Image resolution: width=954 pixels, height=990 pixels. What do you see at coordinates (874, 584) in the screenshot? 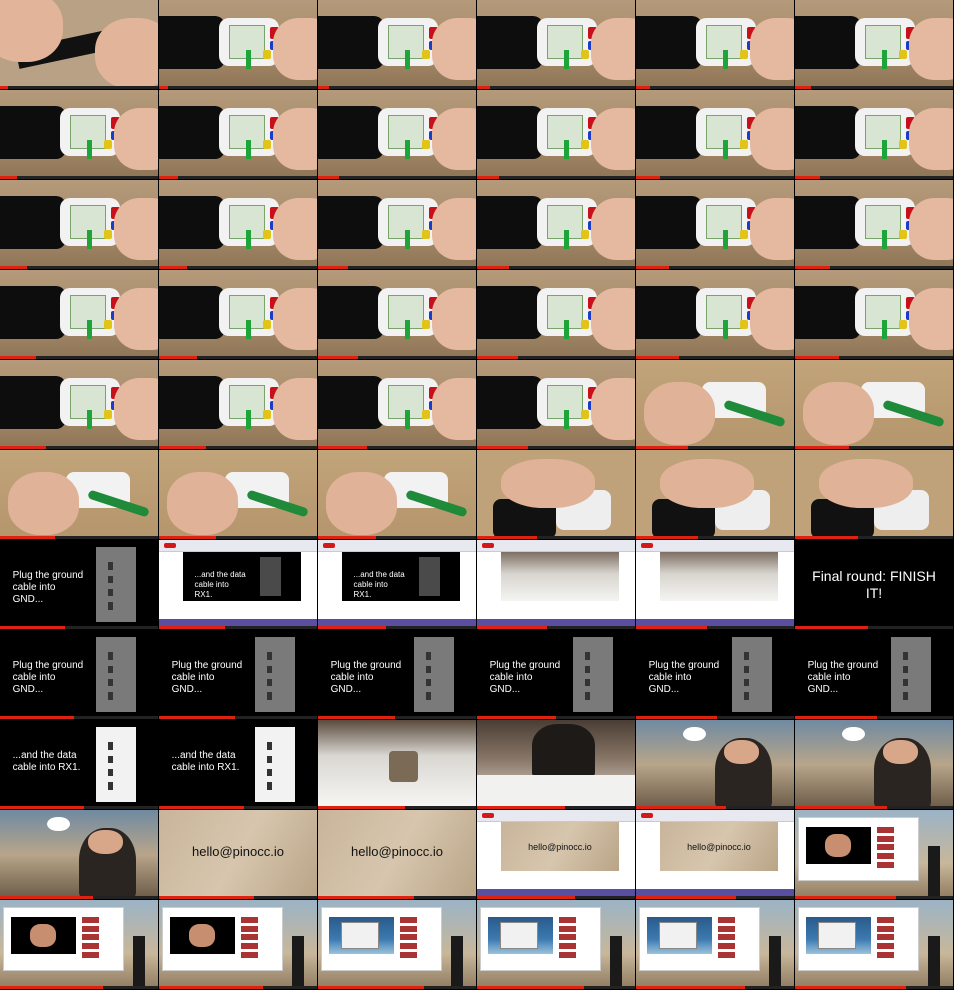
I see `video-thumbnail: Final round: FINISH IT!` at bounding box center [874, 584].